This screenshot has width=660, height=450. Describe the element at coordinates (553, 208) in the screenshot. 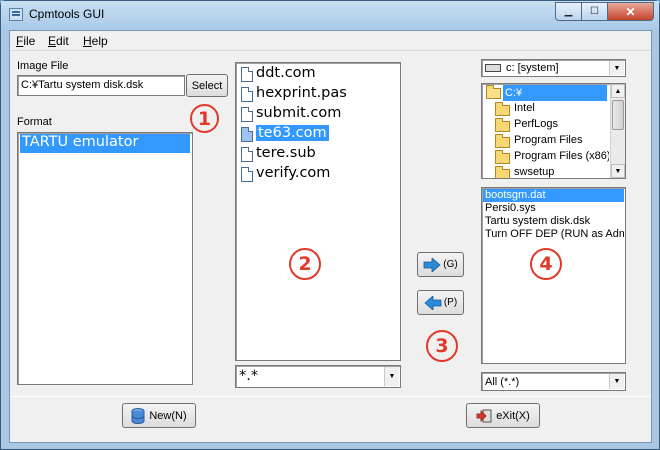

I see `local-file-item: Persi0.sys` at that location.